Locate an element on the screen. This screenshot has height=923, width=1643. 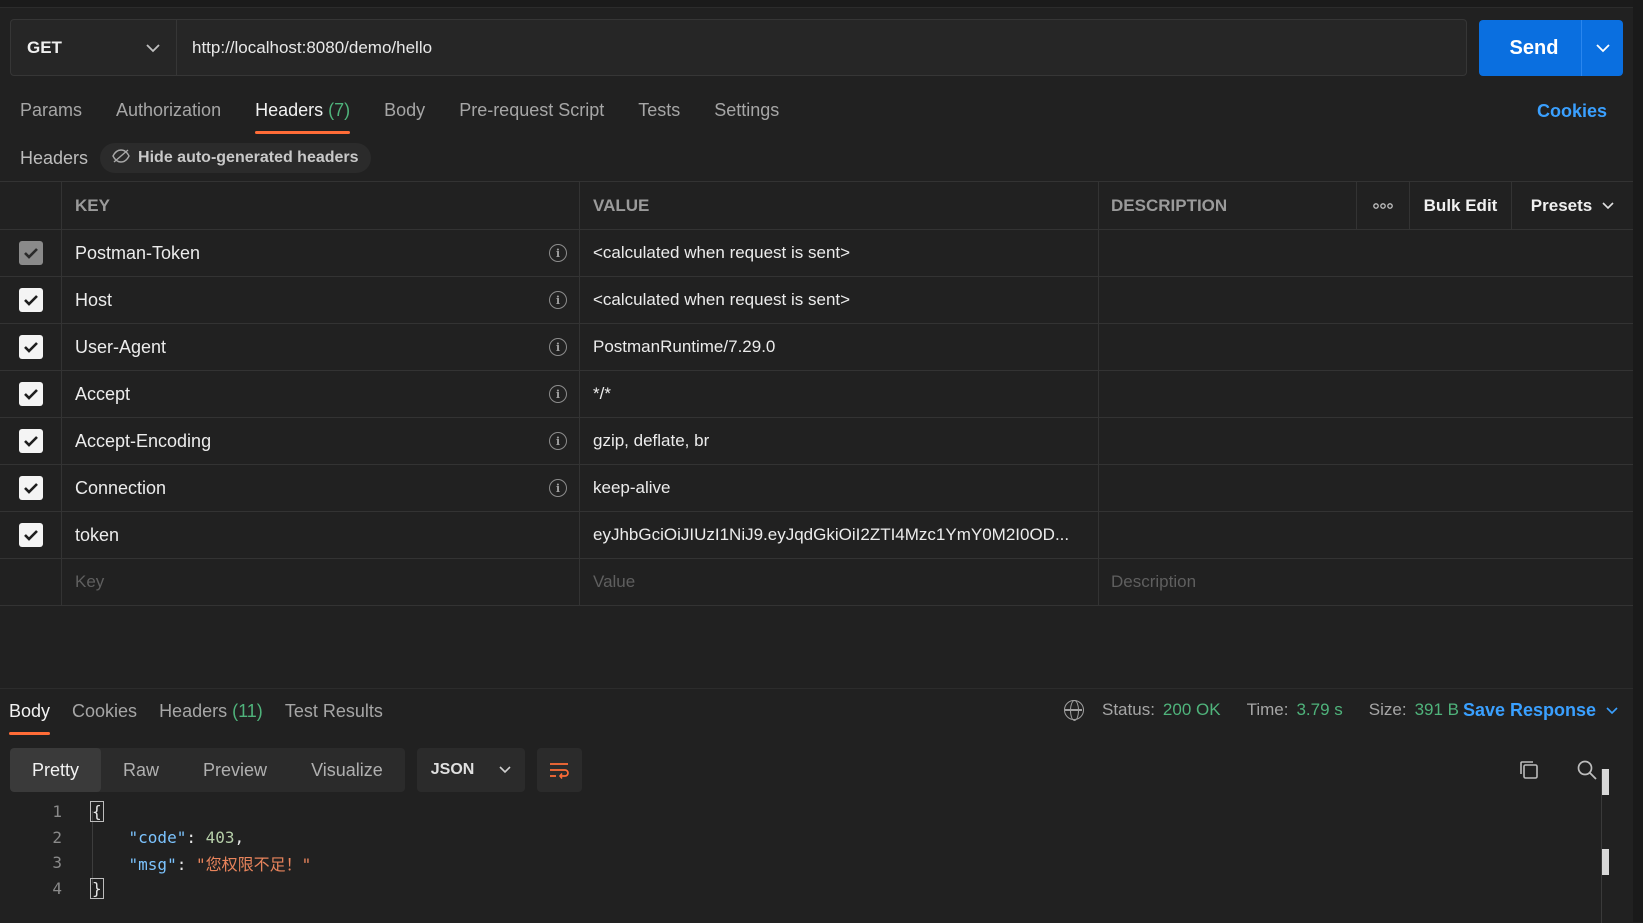
tab-pre-request-script: Pre-request Script is located at coordinates (531, 116).